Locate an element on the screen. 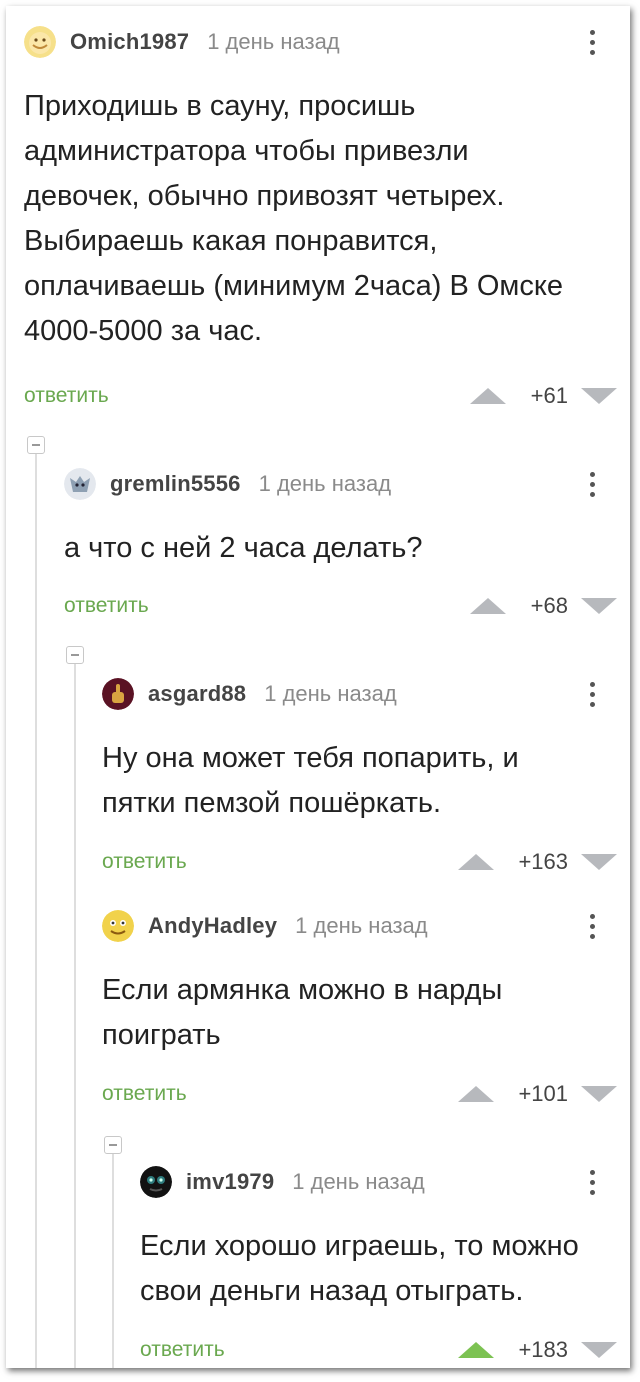 The width and height of the screenshot is (640, 1382). rating-score: +101 is located at coordinates (543, 1093).